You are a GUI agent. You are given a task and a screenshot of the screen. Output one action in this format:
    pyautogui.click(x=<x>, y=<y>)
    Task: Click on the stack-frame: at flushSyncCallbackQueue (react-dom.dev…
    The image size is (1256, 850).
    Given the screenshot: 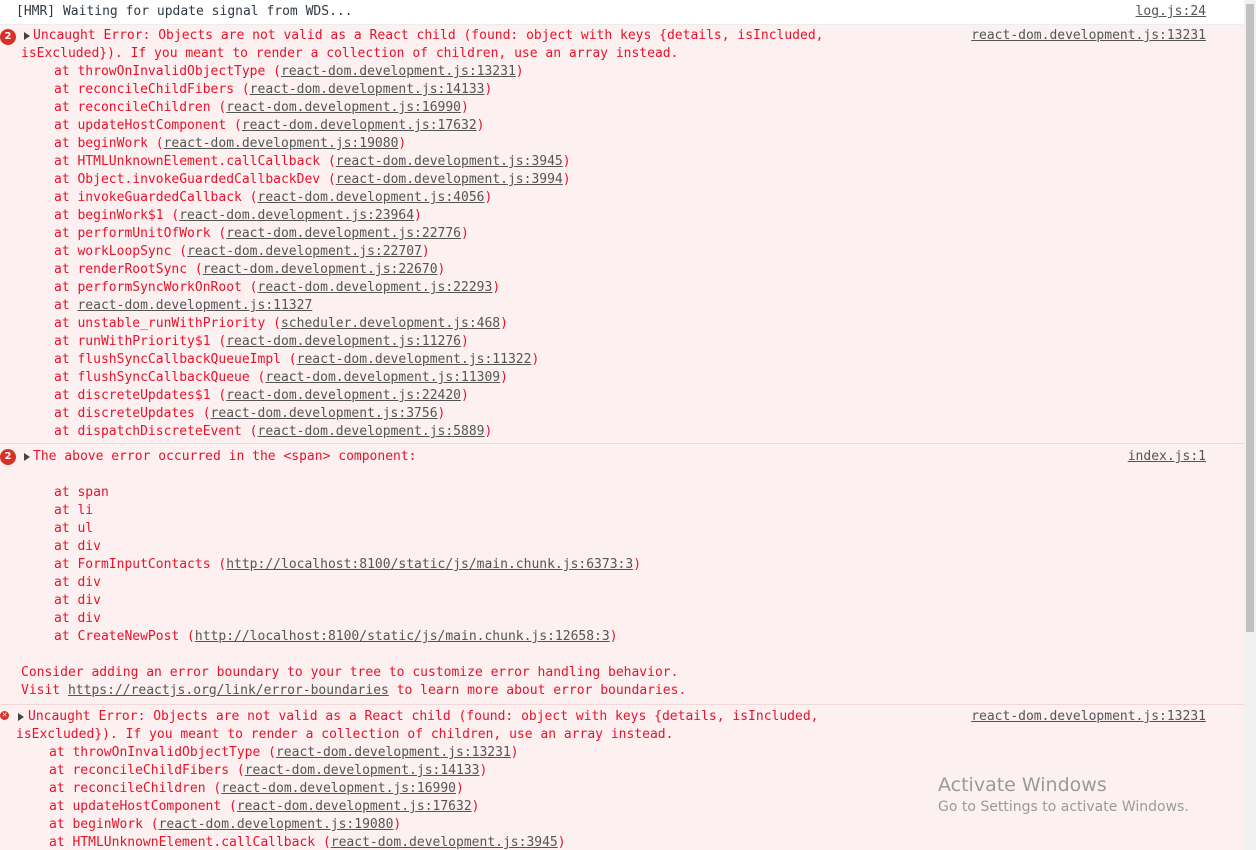 What is the action you would take?
    pyautogui.click(x=281, y=378)
    